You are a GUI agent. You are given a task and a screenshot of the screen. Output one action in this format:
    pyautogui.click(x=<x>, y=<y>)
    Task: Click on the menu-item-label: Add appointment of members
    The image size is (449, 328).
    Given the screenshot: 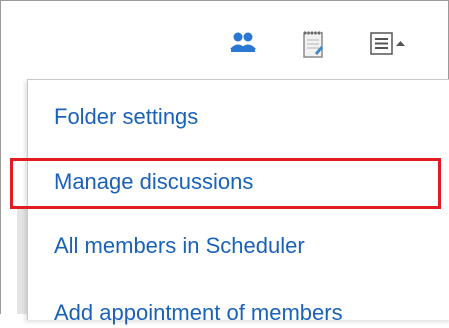 What is the action you would take?
    pyautogui.click(x=198, y=312)
    